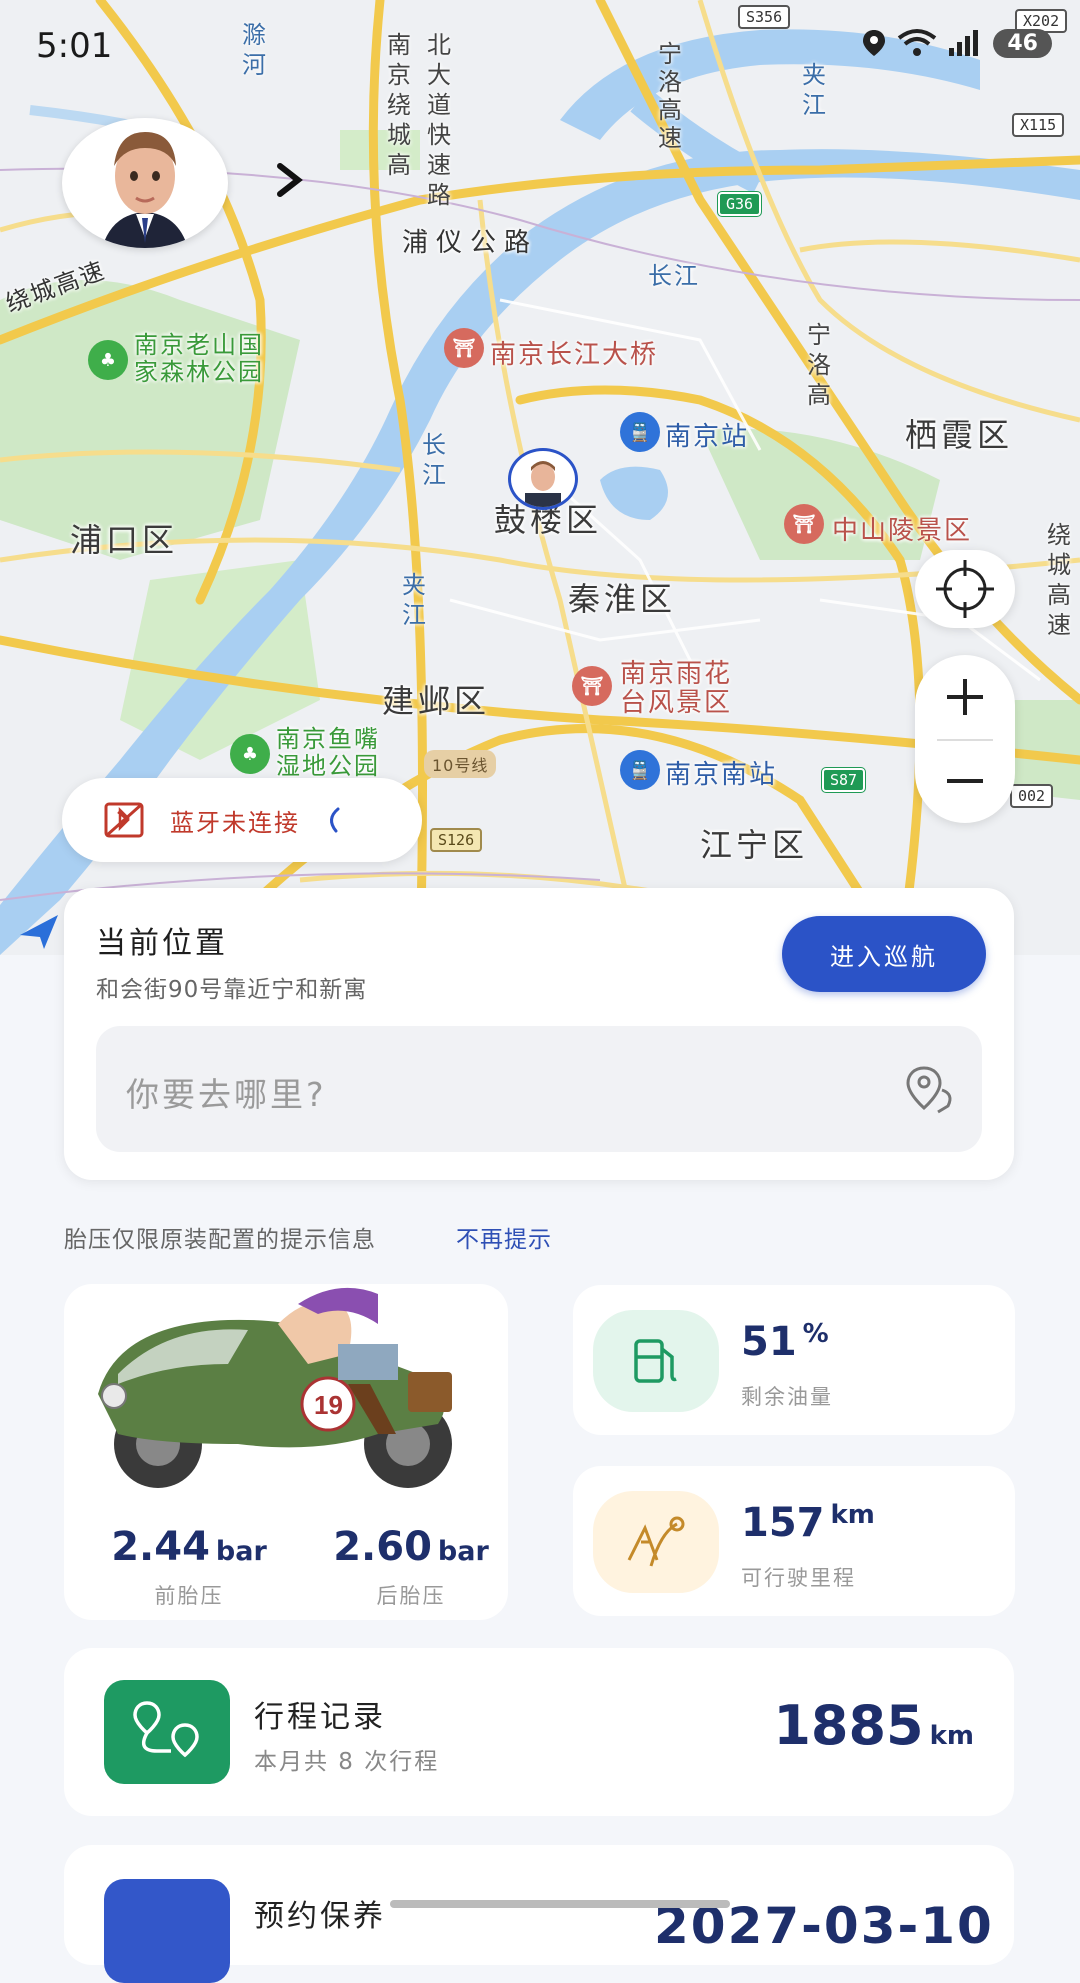  What do you see at coordinates (707, 434) in the screenshot?
I see `poi-nanjing-station: 南京站` at bounding box center [707, 434].